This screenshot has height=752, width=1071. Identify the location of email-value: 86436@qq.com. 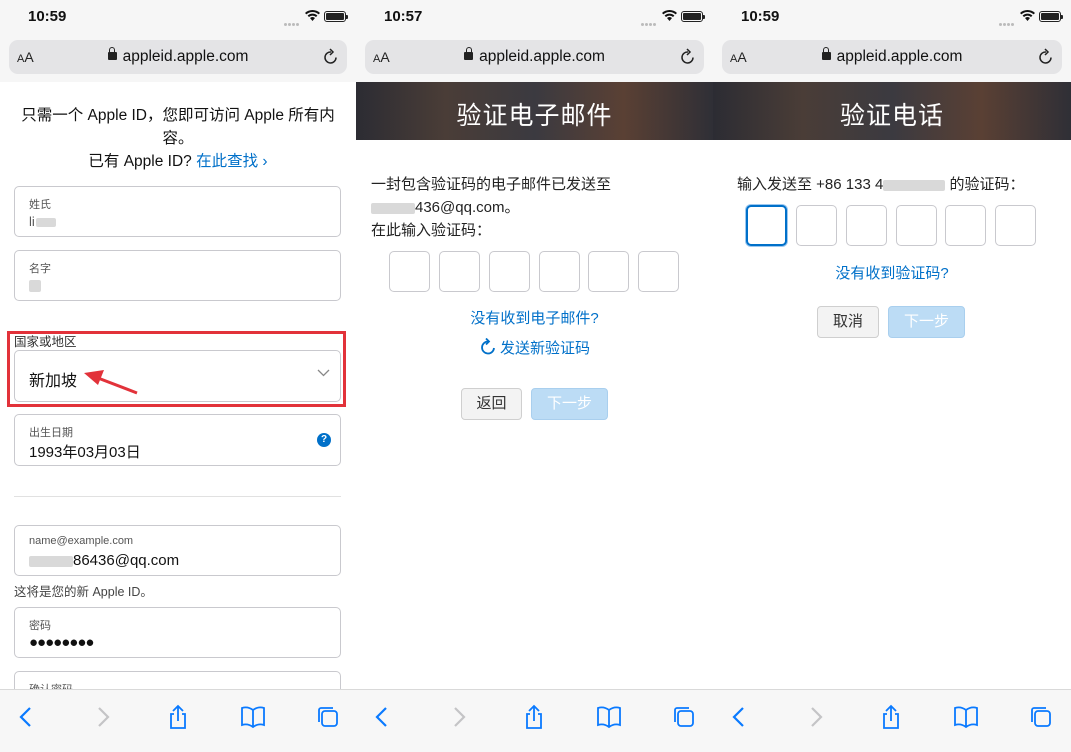
(126, 560).